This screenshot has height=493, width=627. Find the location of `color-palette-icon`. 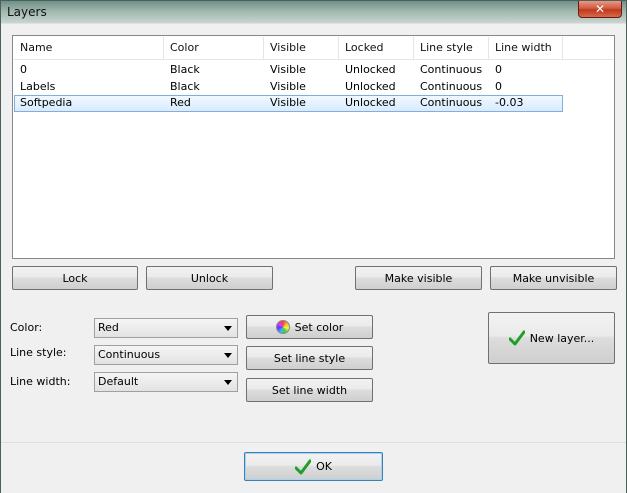

color-palette-icon is located at coordinates (282, 327).